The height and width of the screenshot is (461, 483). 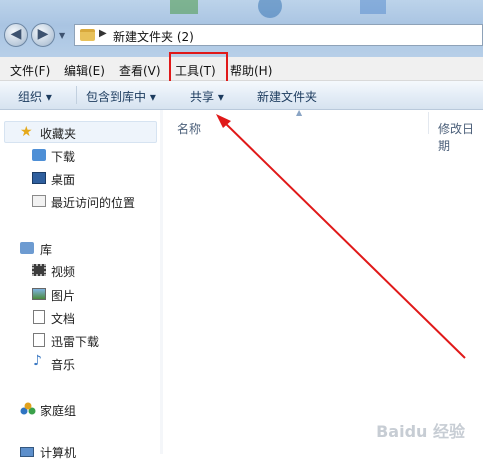 I want to click on documents-icon, so click(x=39, y=317).